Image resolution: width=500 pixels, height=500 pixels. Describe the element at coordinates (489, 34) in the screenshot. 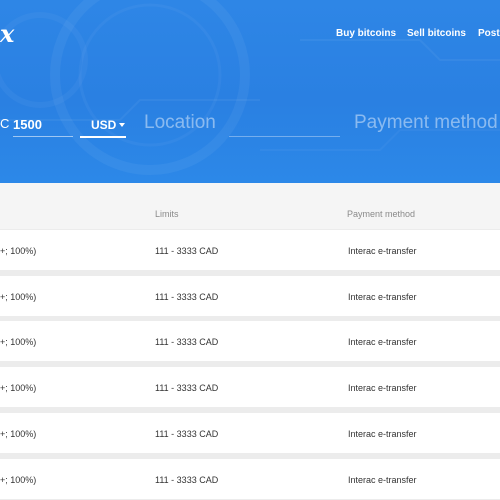

I see `nav-post-ad: Post A` at that location.